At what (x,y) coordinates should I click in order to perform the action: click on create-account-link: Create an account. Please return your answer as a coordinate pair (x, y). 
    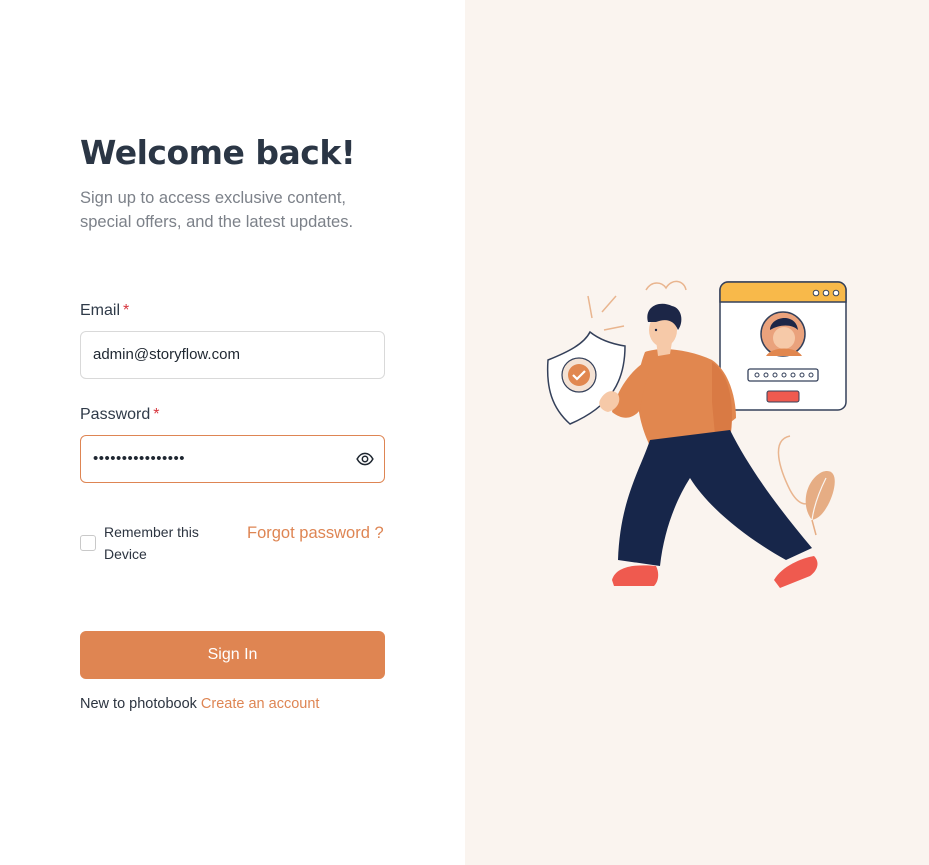
    Looking at the image, I should click on (260, 704).